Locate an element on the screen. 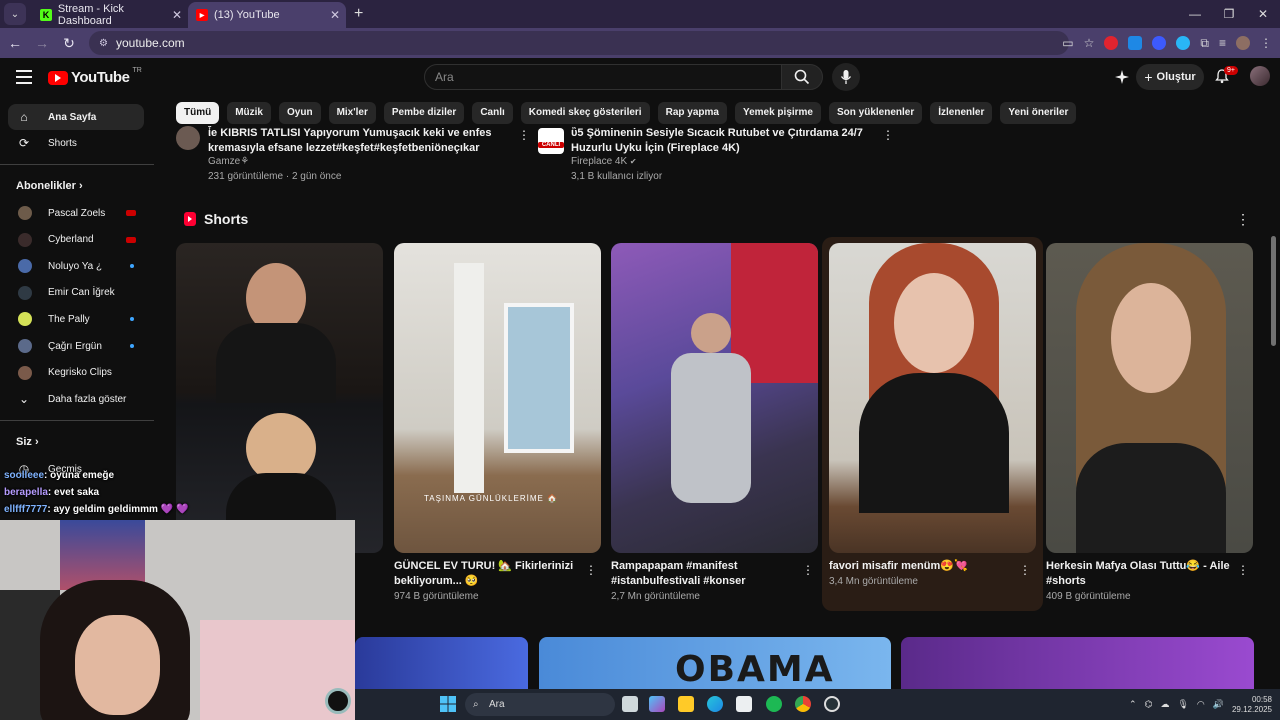 This screenshot has height=720, width=1280. site-info-icon: ⚙ is located at coordinates (103, 43).